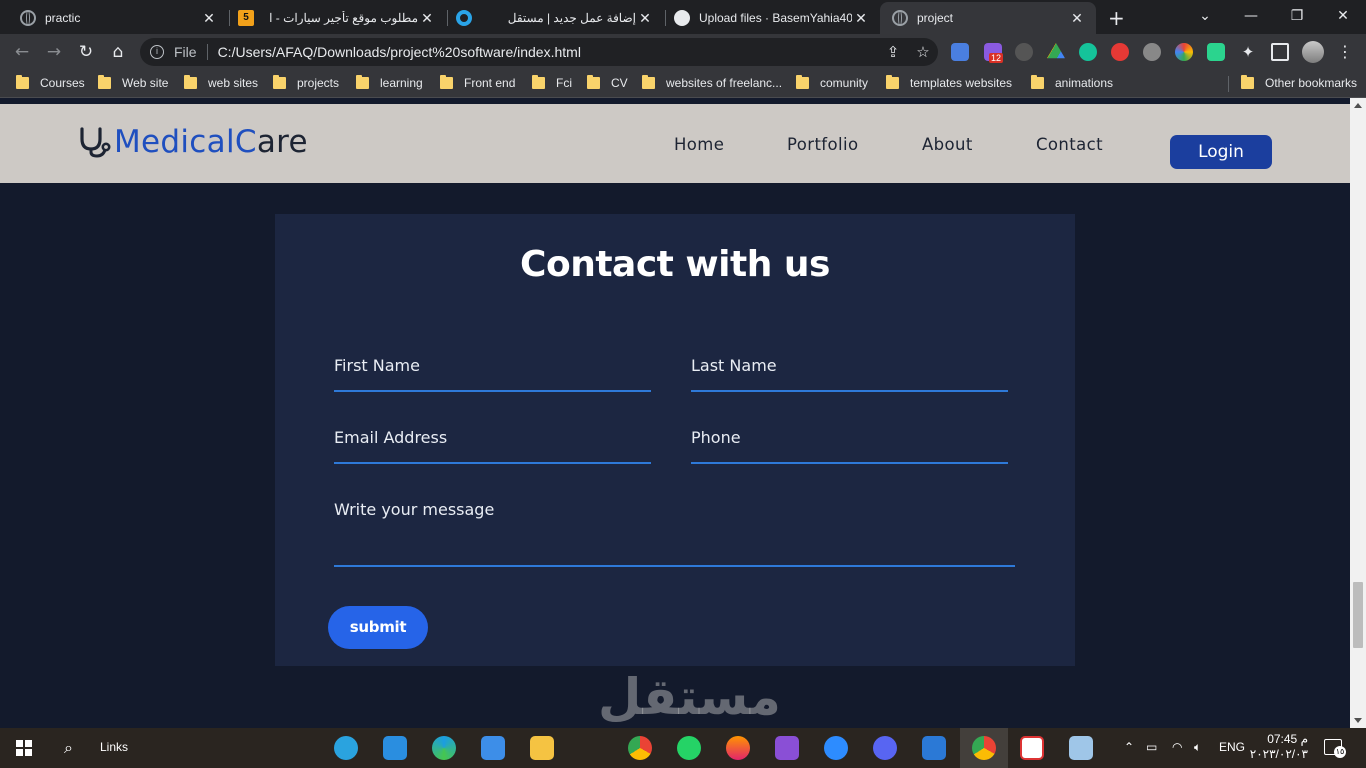 This screenshot has height=768, width=1366. I want to click on yb-app-icon, so click(1032, 748).